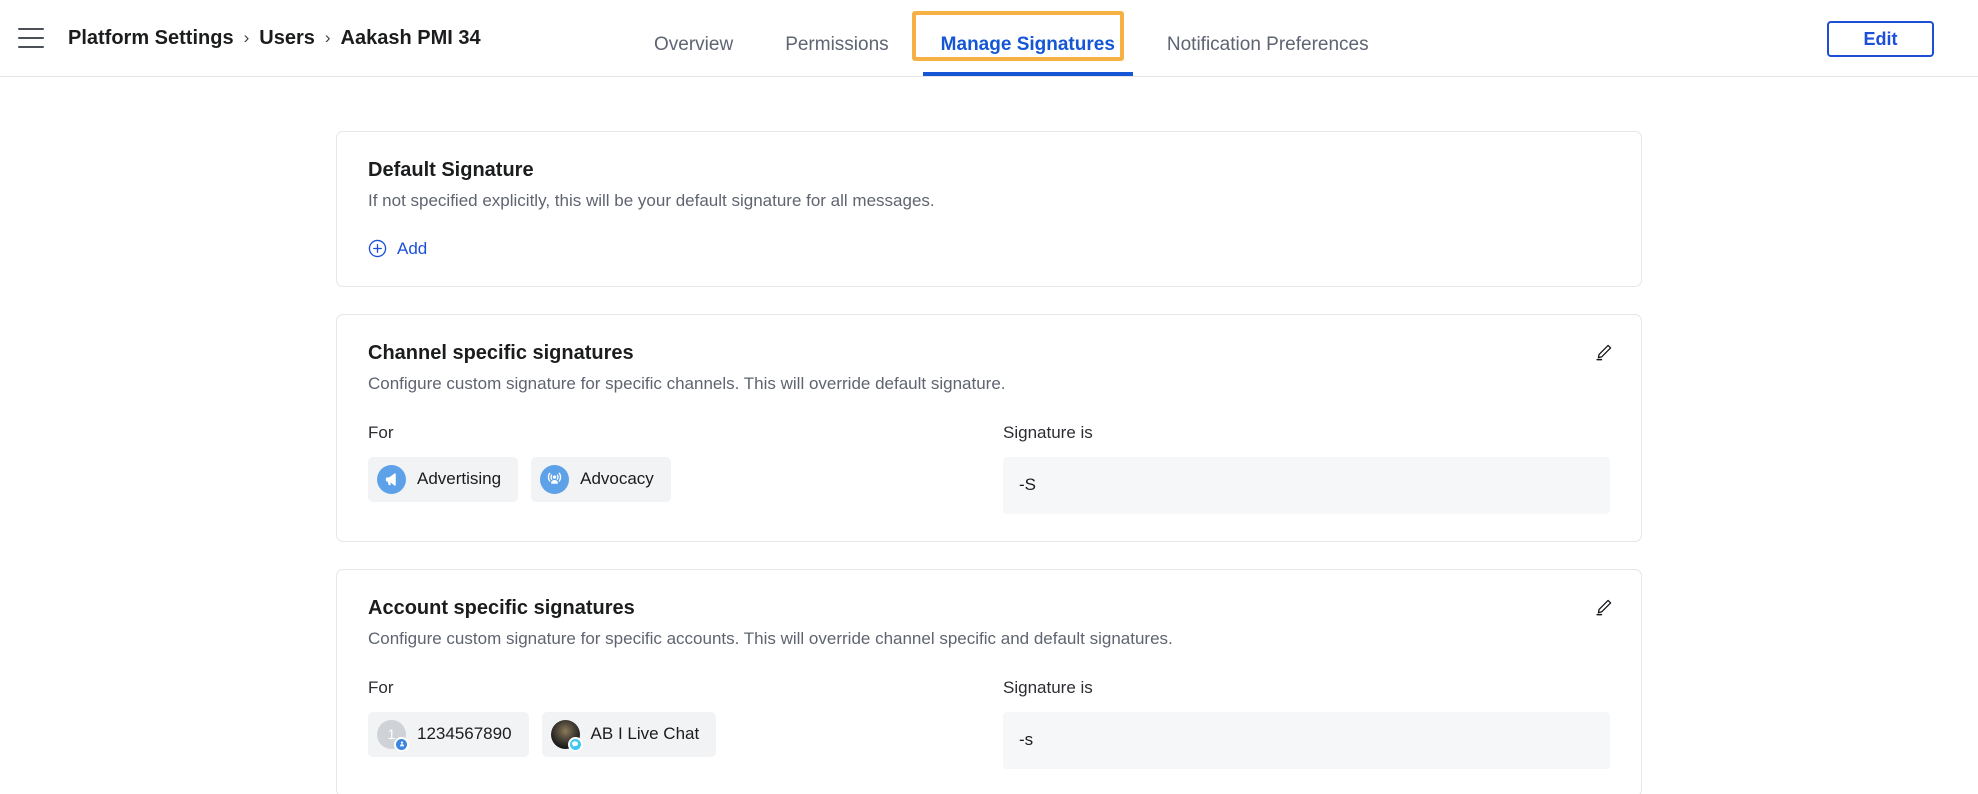  Describe the element at coordinates (1306, 485) in the screenshot. I see `channel-signature-value: -S` at that location.